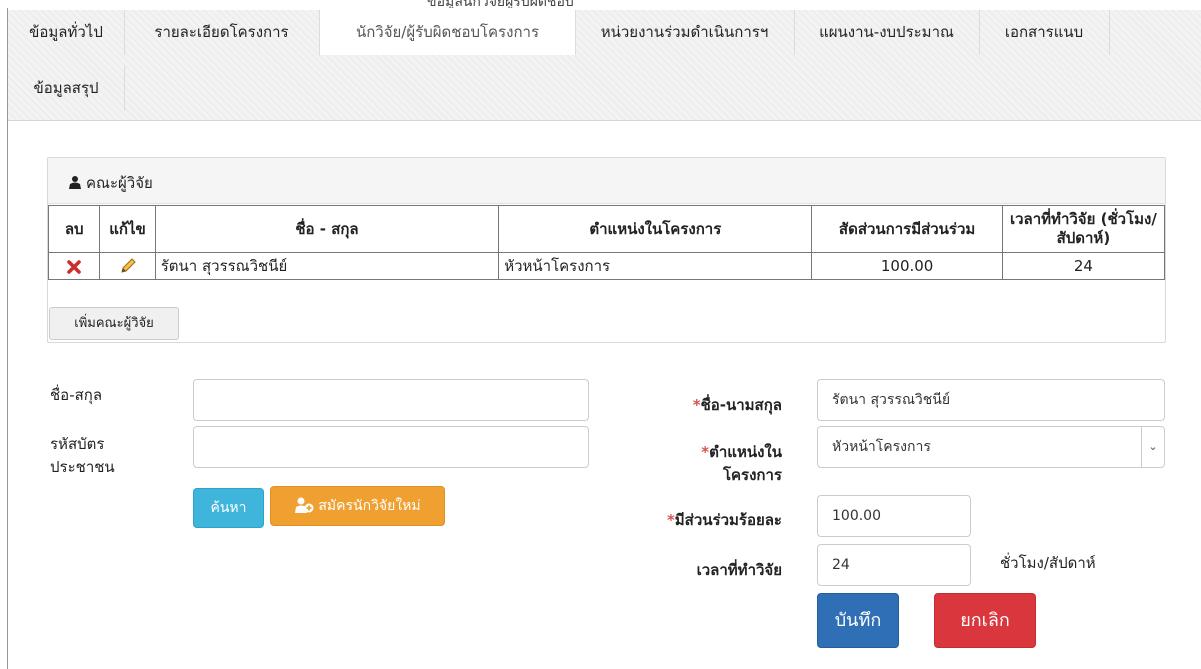  Describe the element at coordinates (222, 32) in the screenshot. I see `tab-project-details: รายละเอียดโครงการ` at that location.